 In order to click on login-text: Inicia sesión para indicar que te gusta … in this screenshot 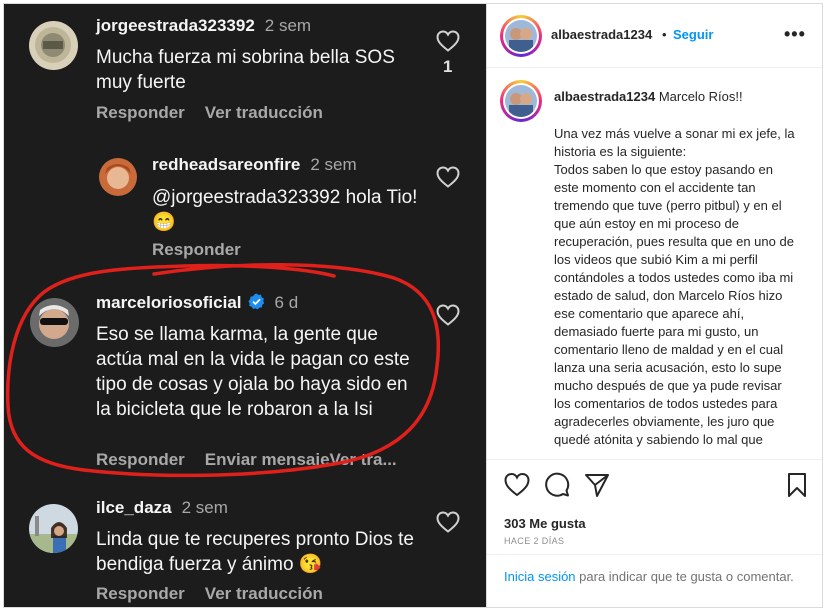, I will do `click(654, 577)`.